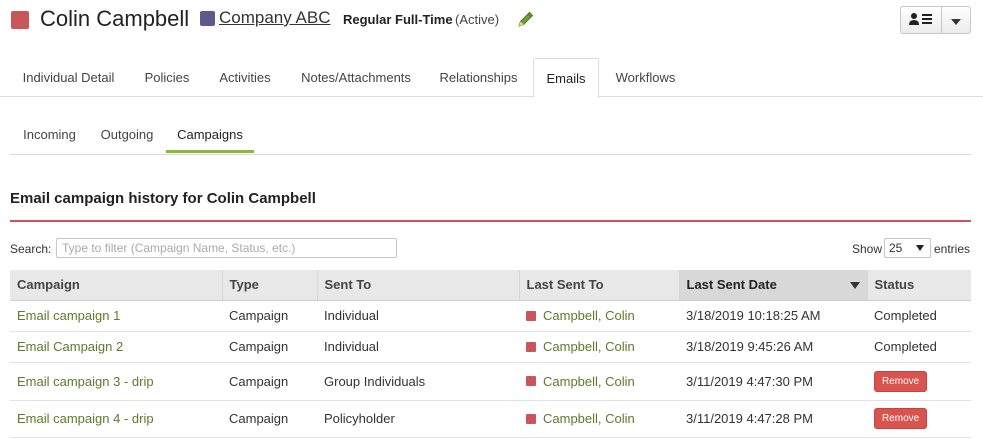 This screenshot has width=983, height=439. What do you see at coordinates (477, 19) in the screenshot?
I see `employment-status: (Active)` at bounding box center [477, 19].